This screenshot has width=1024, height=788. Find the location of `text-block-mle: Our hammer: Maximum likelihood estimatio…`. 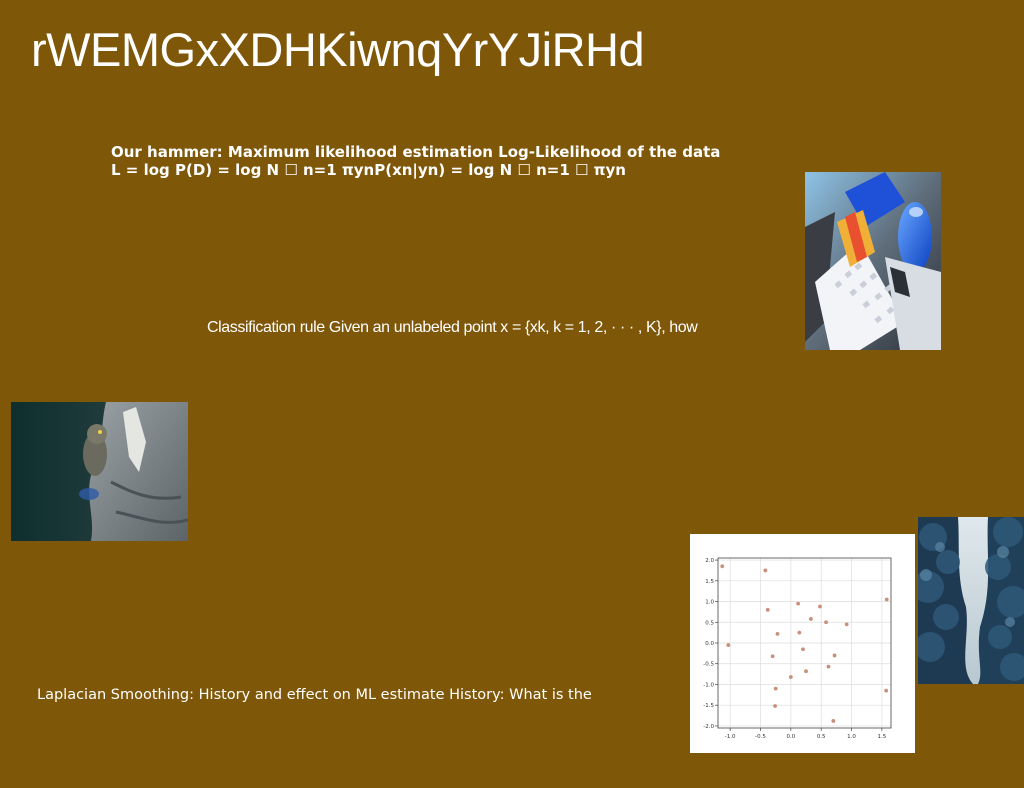

text-block-mle: Our hammer: Maximum likelihood estimatio… is located at coordinates (416, 161).